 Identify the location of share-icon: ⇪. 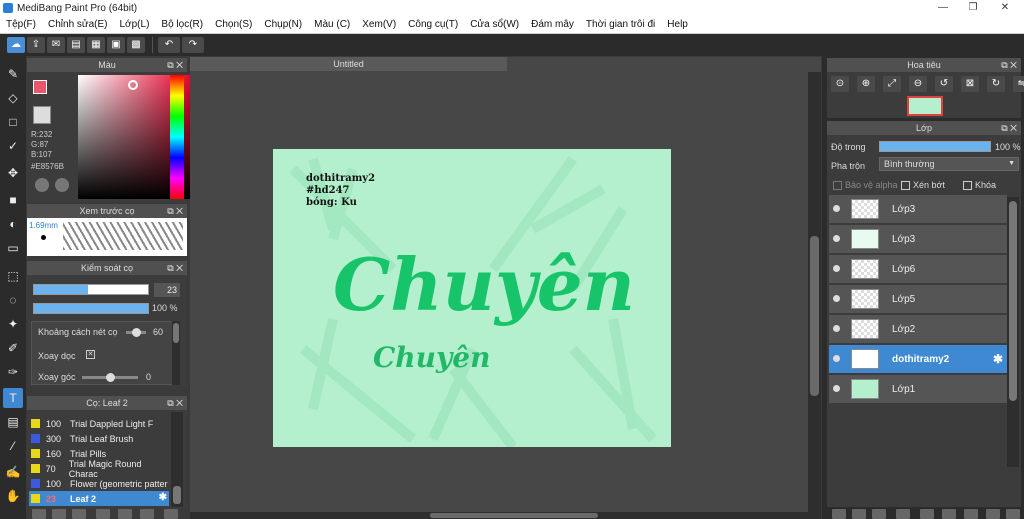
(36, 45).